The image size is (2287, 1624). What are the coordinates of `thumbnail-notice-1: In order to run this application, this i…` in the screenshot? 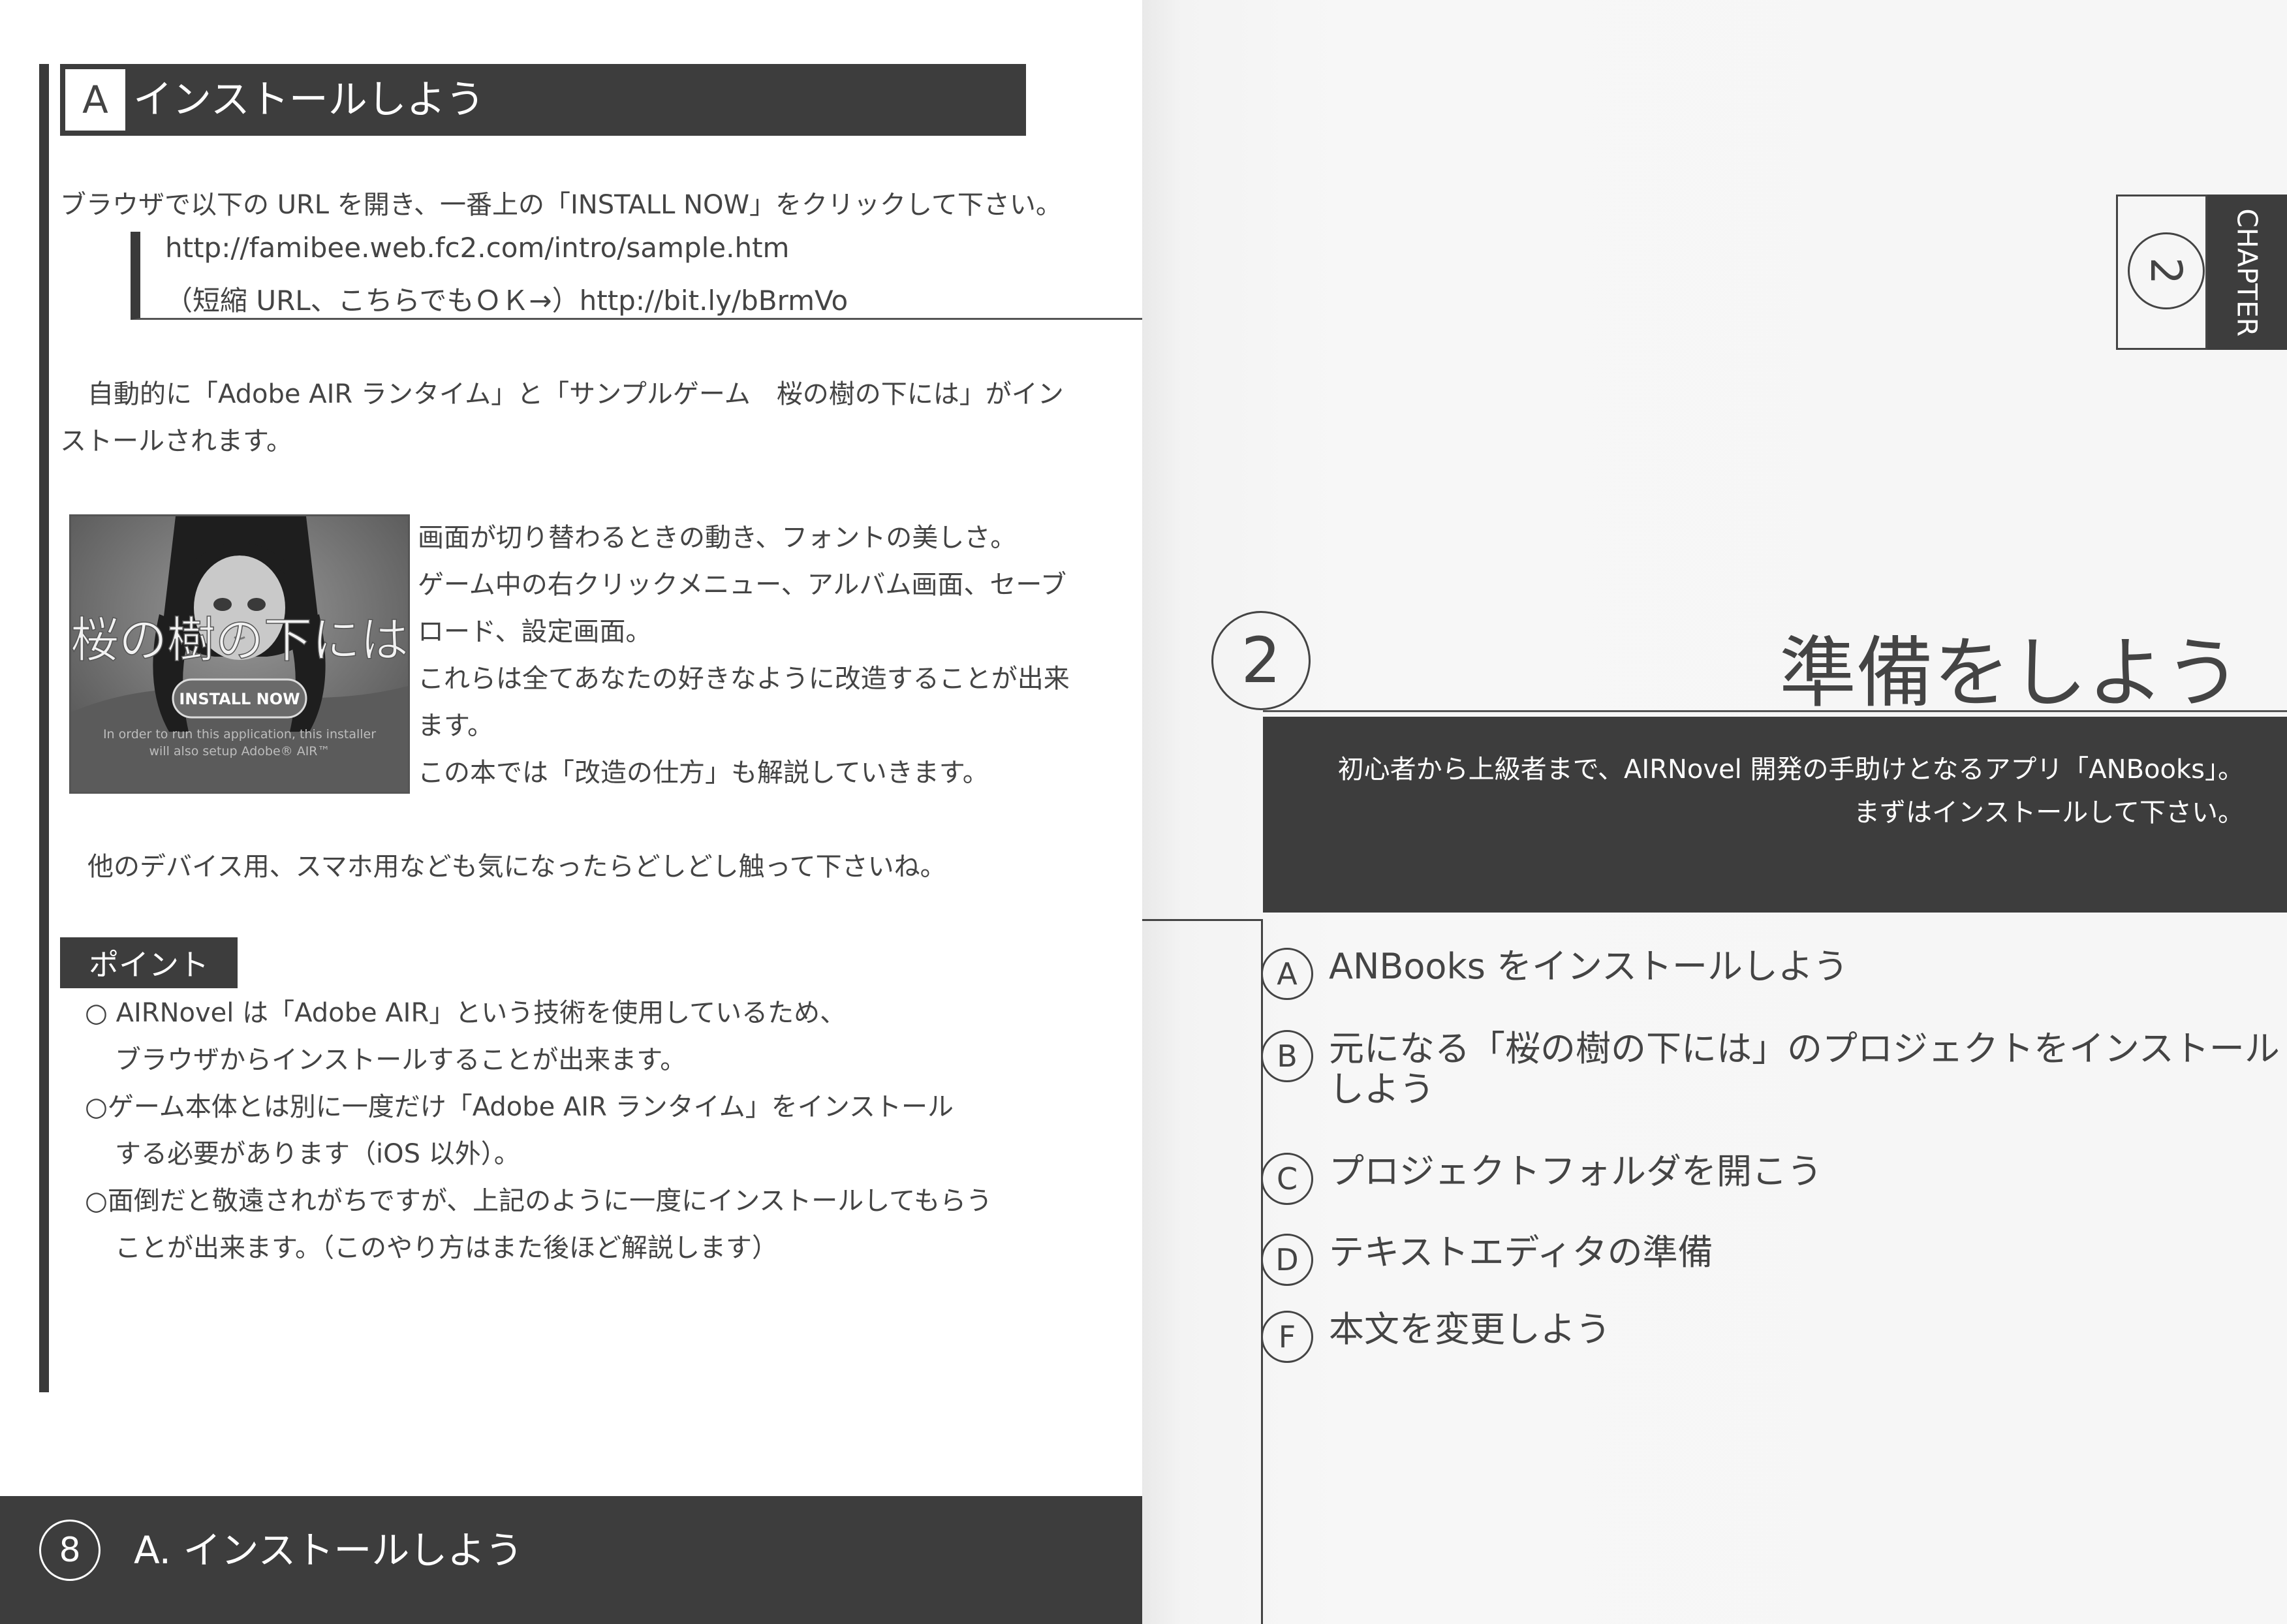 It's located at (239, 735).